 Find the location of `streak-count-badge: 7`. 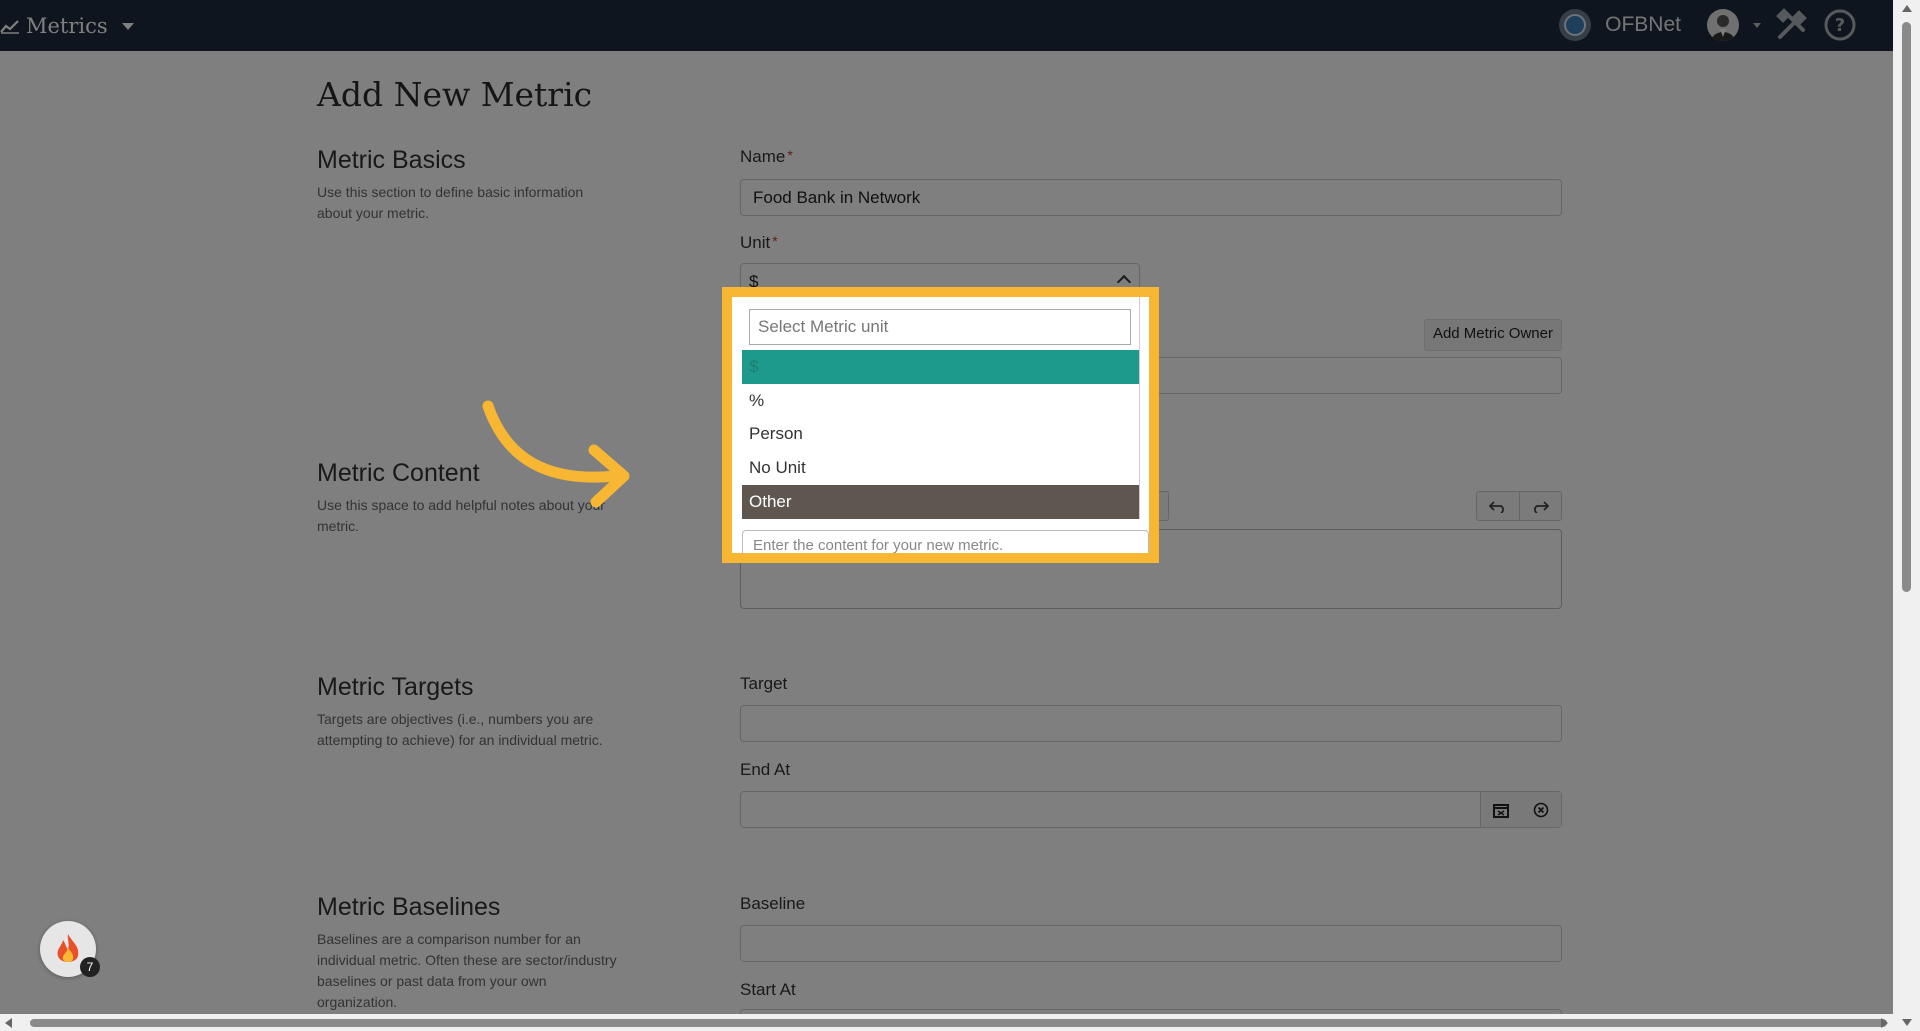

streak-count-badge: 7 is located at coordinates (90, 967).